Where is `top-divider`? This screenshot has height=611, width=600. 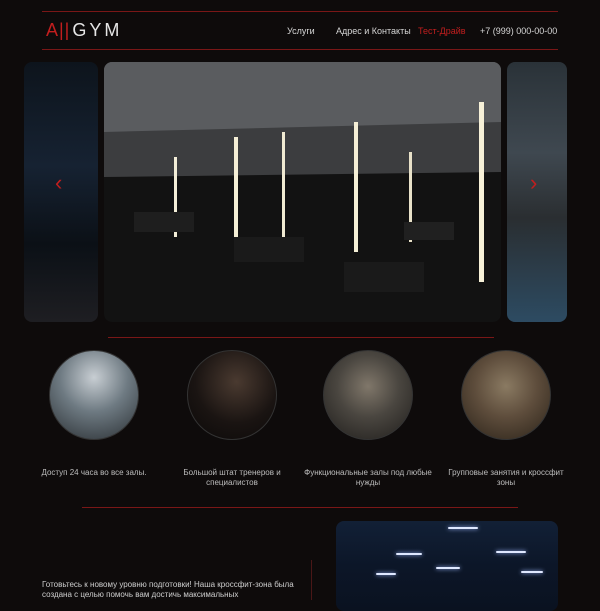
top-divider is located at coordinates (300, 11).